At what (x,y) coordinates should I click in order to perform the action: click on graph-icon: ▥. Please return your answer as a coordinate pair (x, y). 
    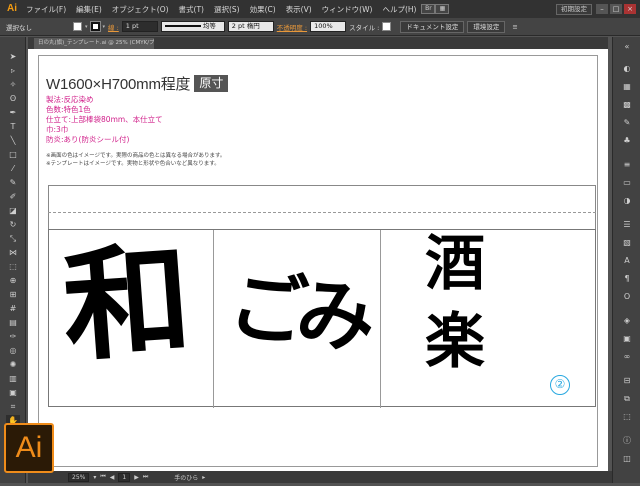
    Looking at the image, I should click on (13, 379).